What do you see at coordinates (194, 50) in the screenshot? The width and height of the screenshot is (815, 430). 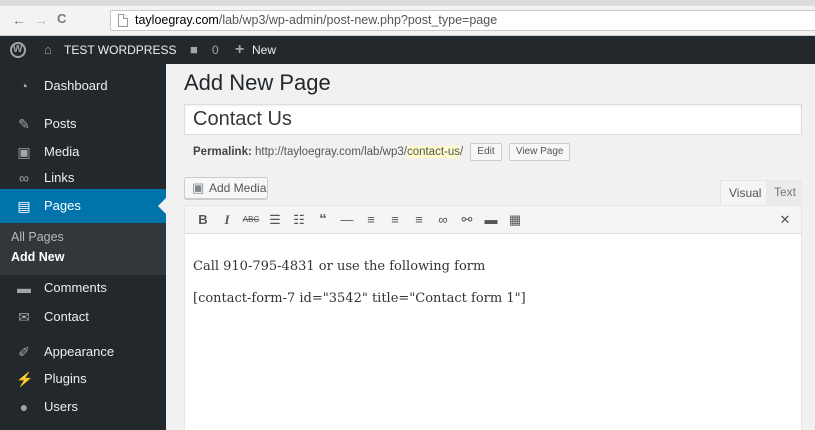 I see `comment-bubble-icon: ■` at bounding box center [194, 50].